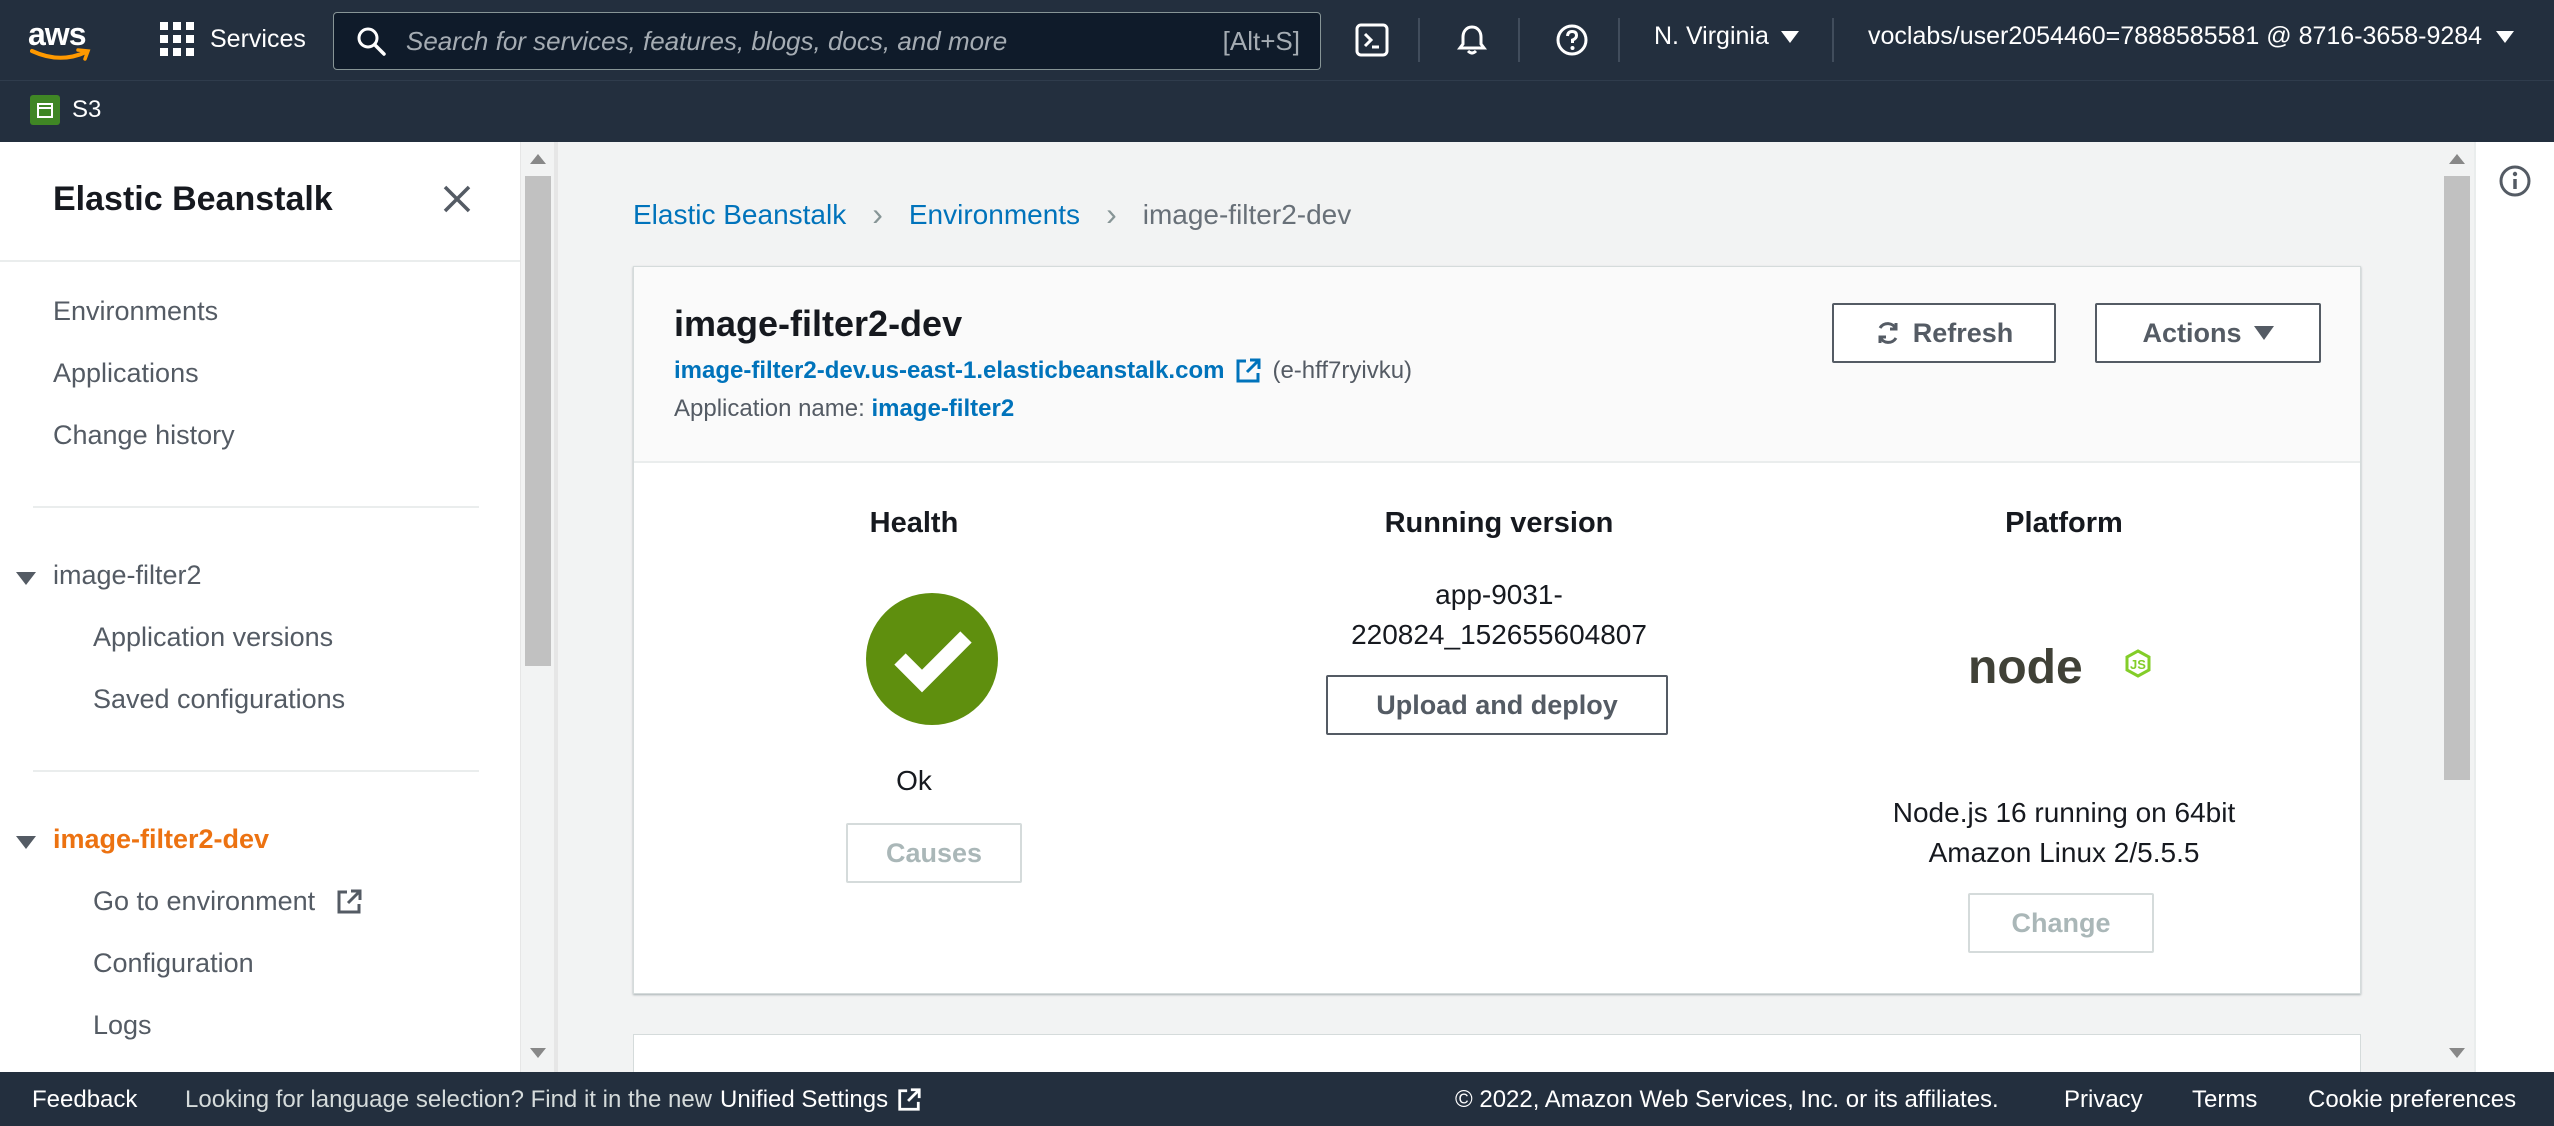 Image resolution: width=2554 pixels, height=1126 pixels. I want to click on environment-name: image-filter2-dev, so click(818, 323).